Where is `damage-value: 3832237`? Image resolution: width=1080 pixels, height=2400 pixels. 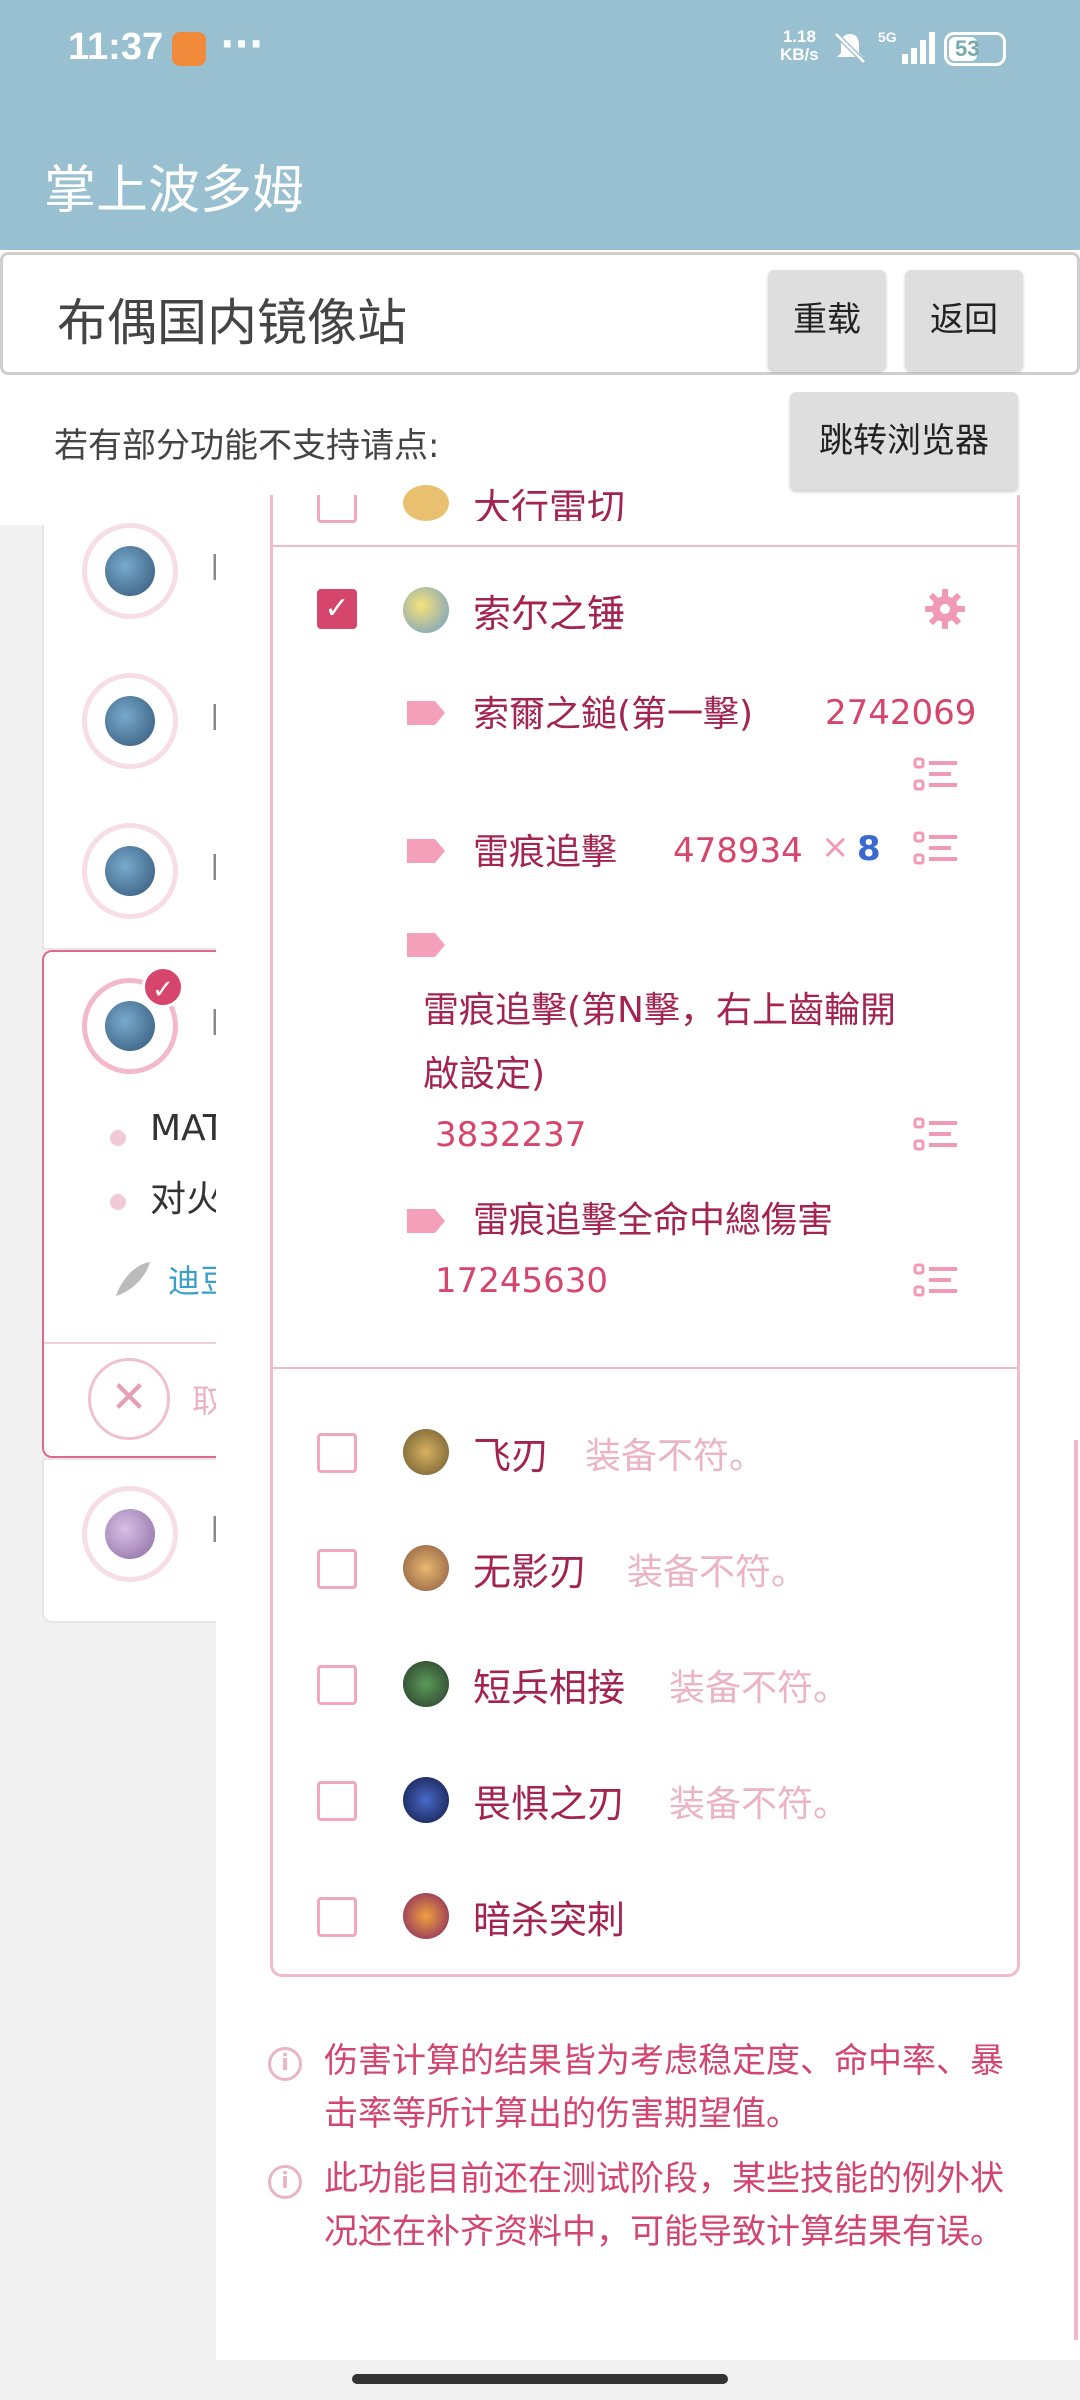
damage-value: 3832237 is located at coordinates (511, 1135).